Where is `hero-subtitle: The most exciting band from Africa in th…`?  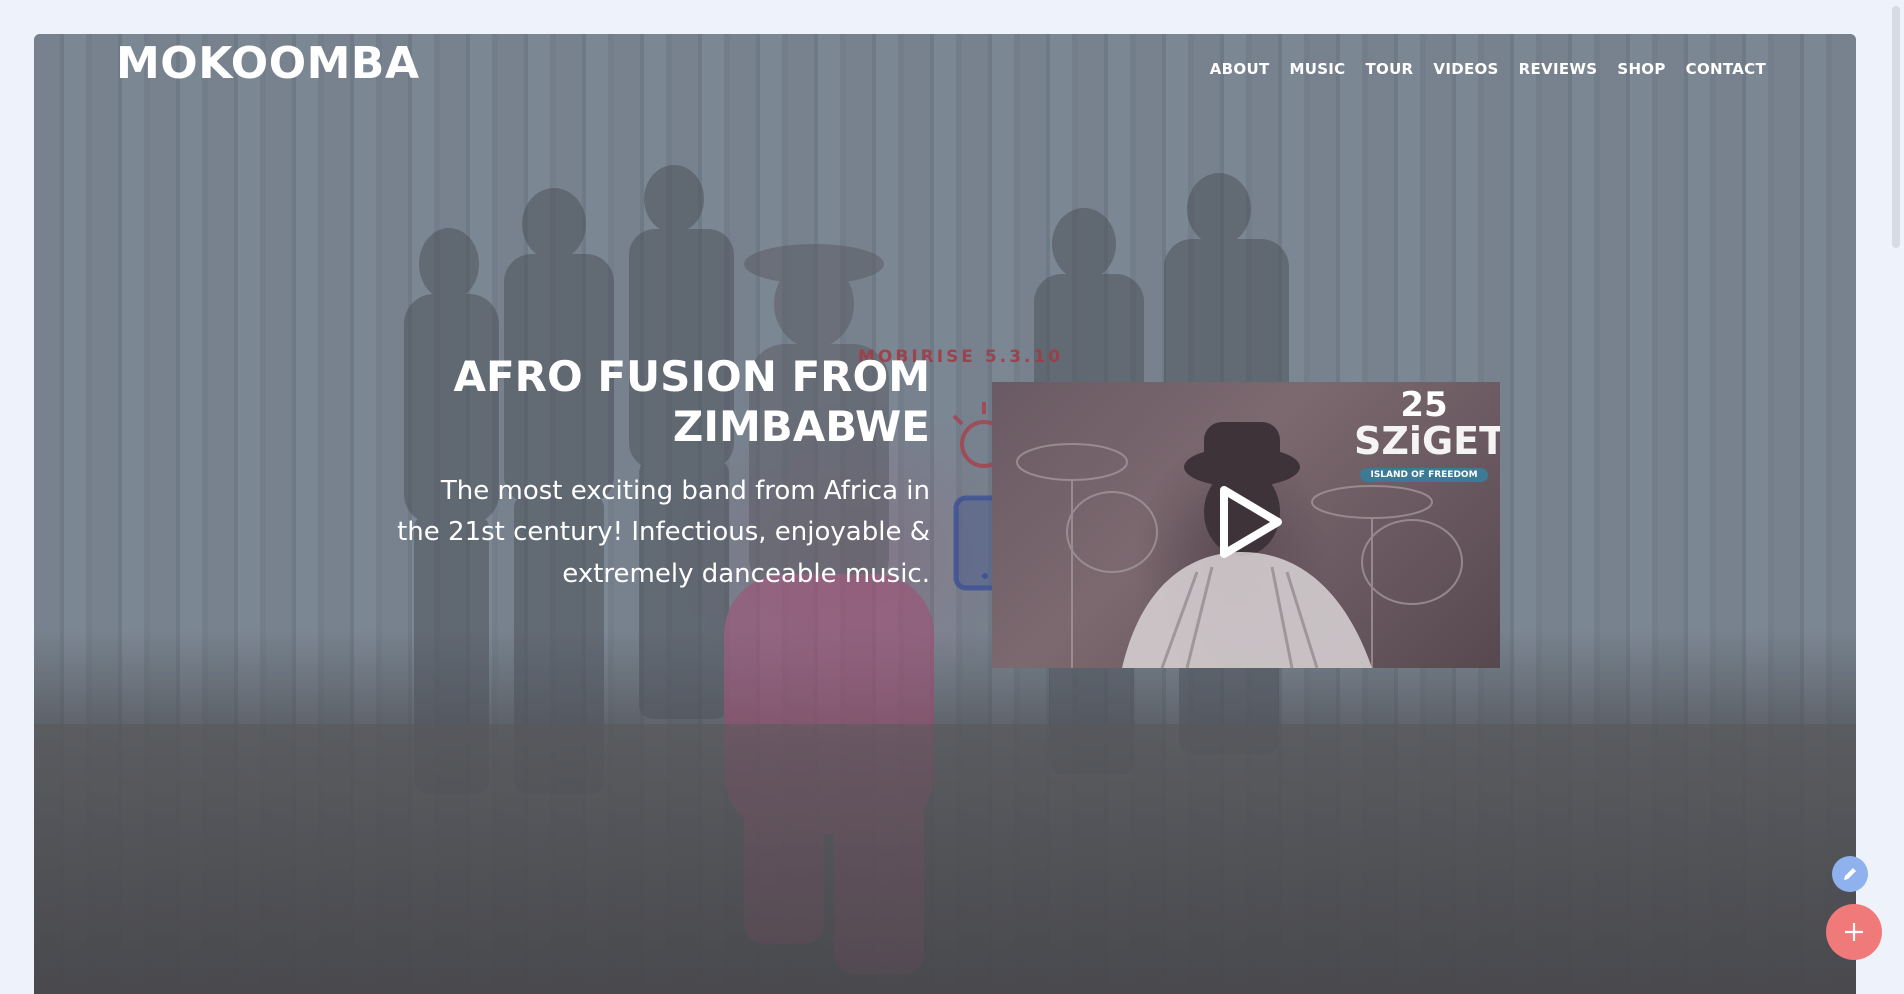
hero-subtitle: The most exciting band from Africa in th… is located at coordinates (663, 532).